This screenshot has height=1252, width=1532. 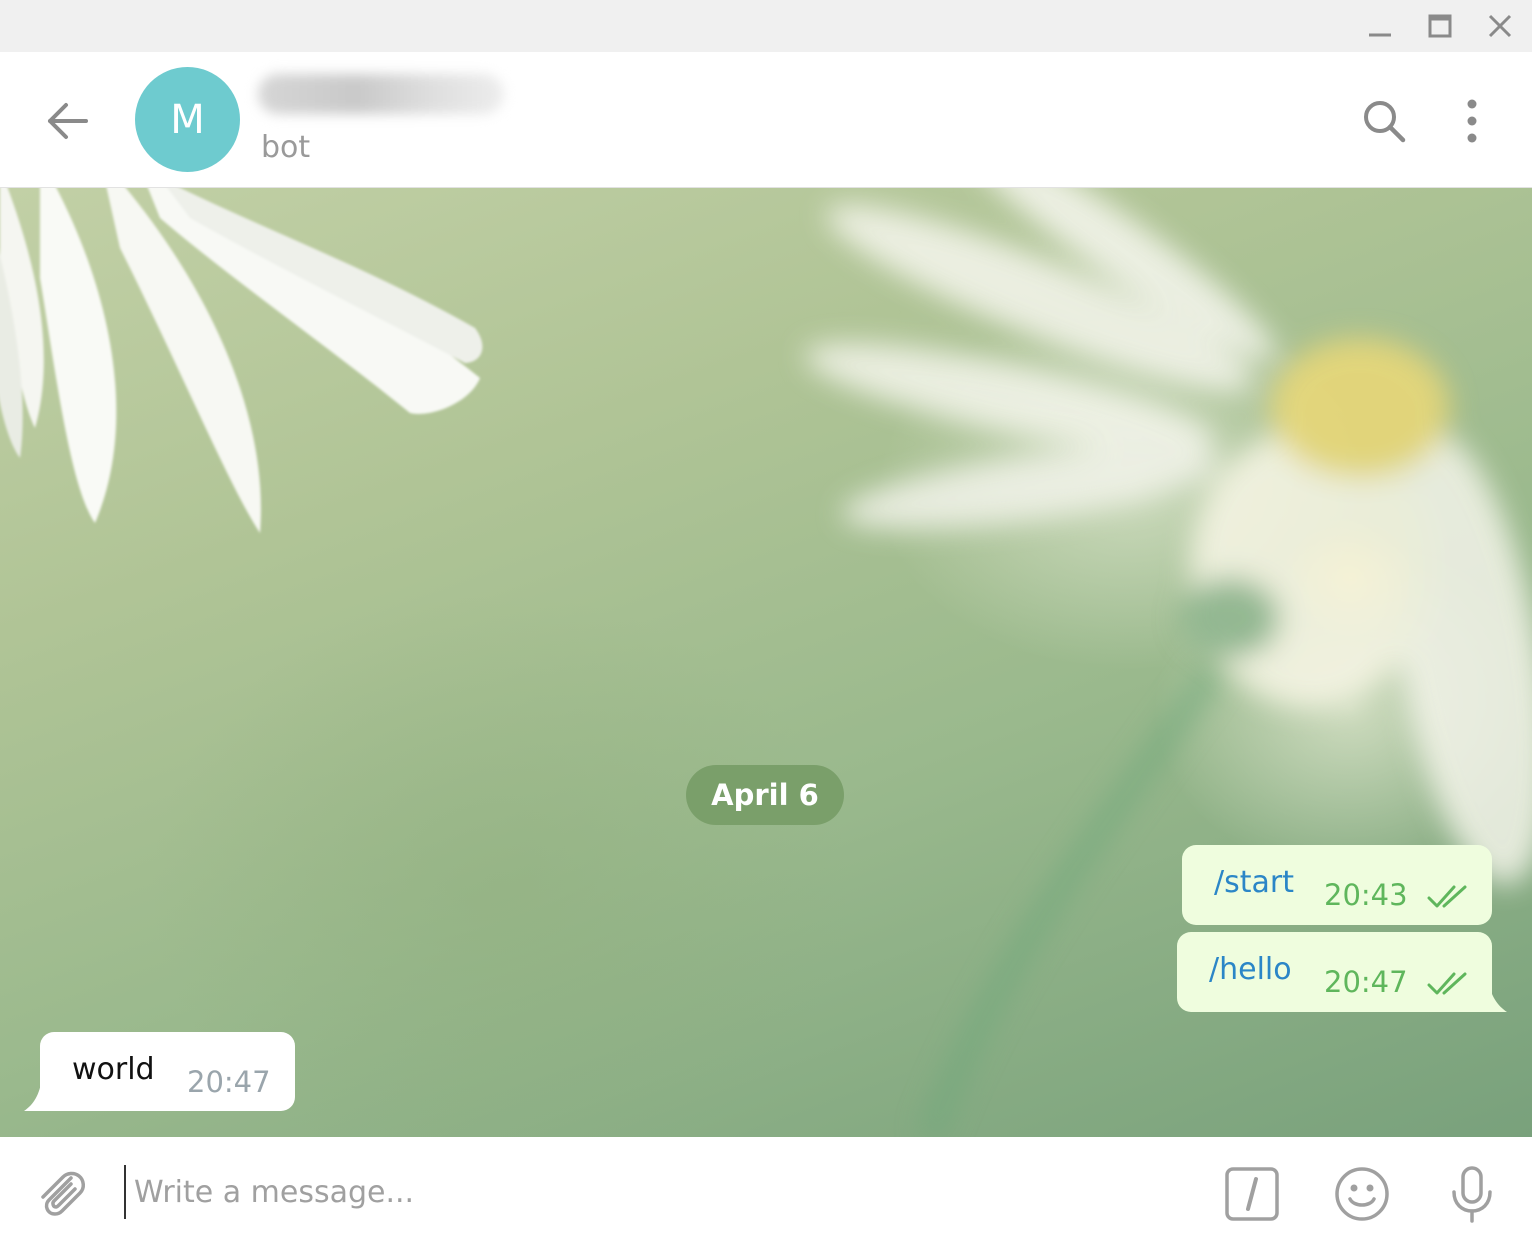 I want to click on emoji-button, so click(x=1362, y=1194).